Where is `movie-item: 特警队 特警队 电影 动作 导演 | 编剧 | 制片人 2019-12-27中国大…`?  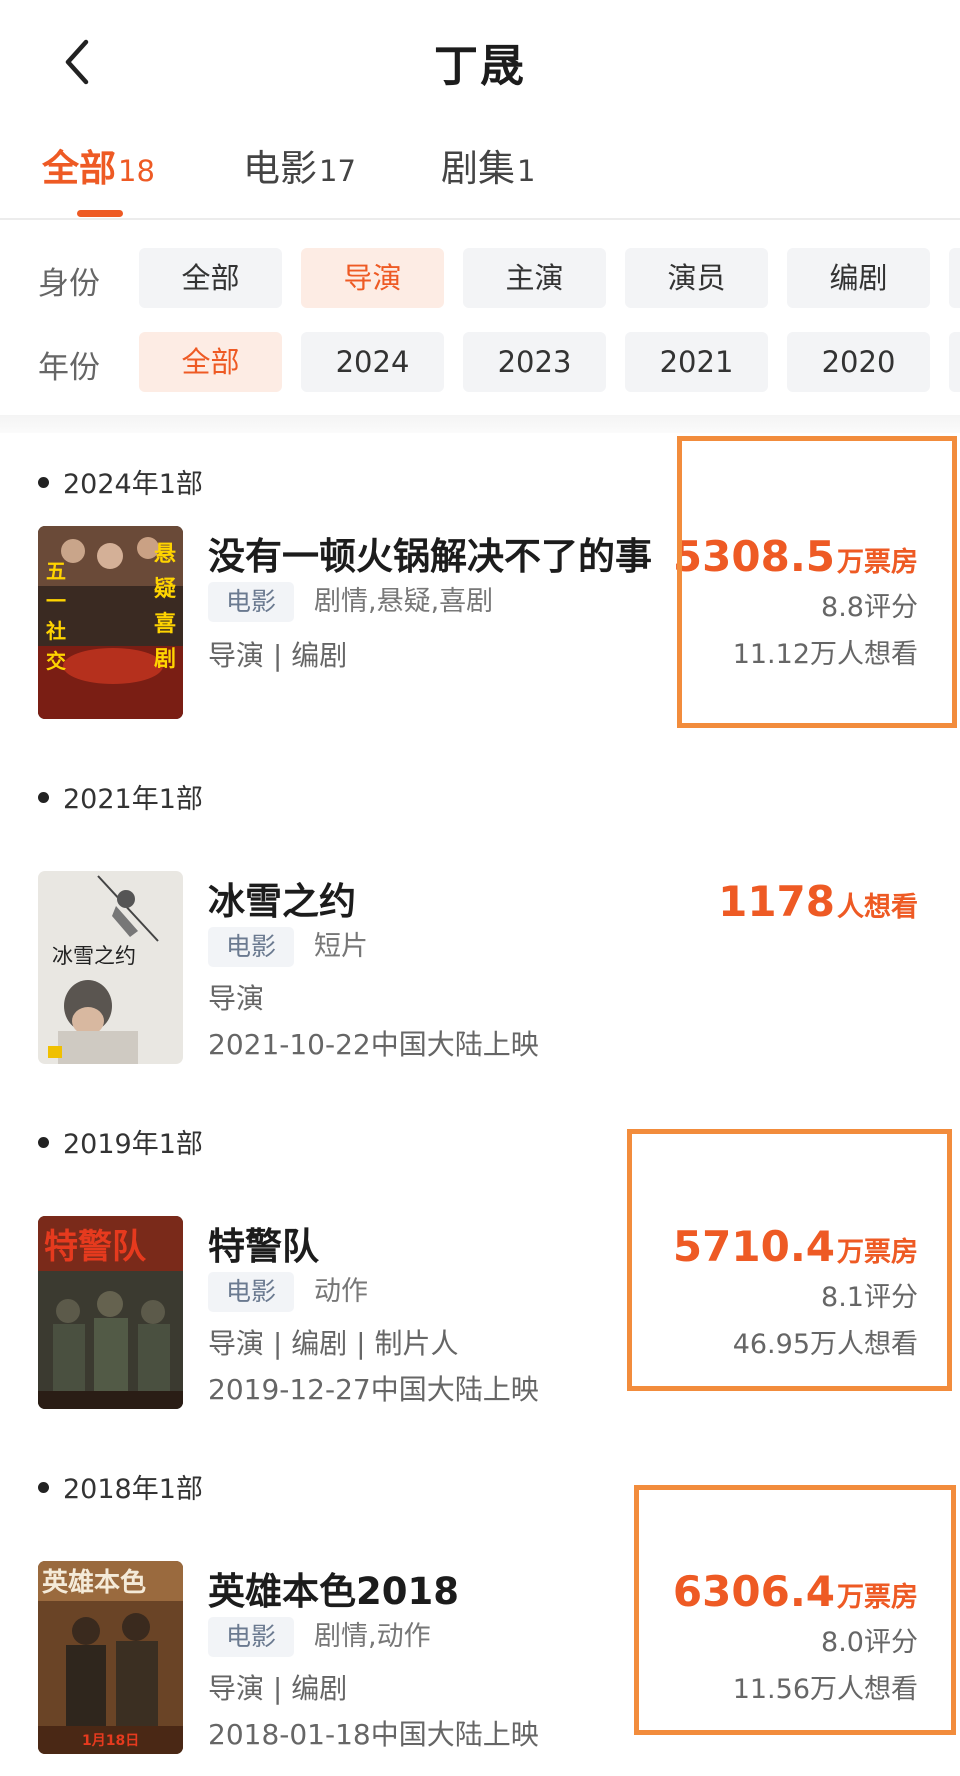
movie-item: 特警队 特警队 电影 动作 导演 | 编剧 | 制片人 2019-12-27中国大… is located at coordinates (480, 1316).